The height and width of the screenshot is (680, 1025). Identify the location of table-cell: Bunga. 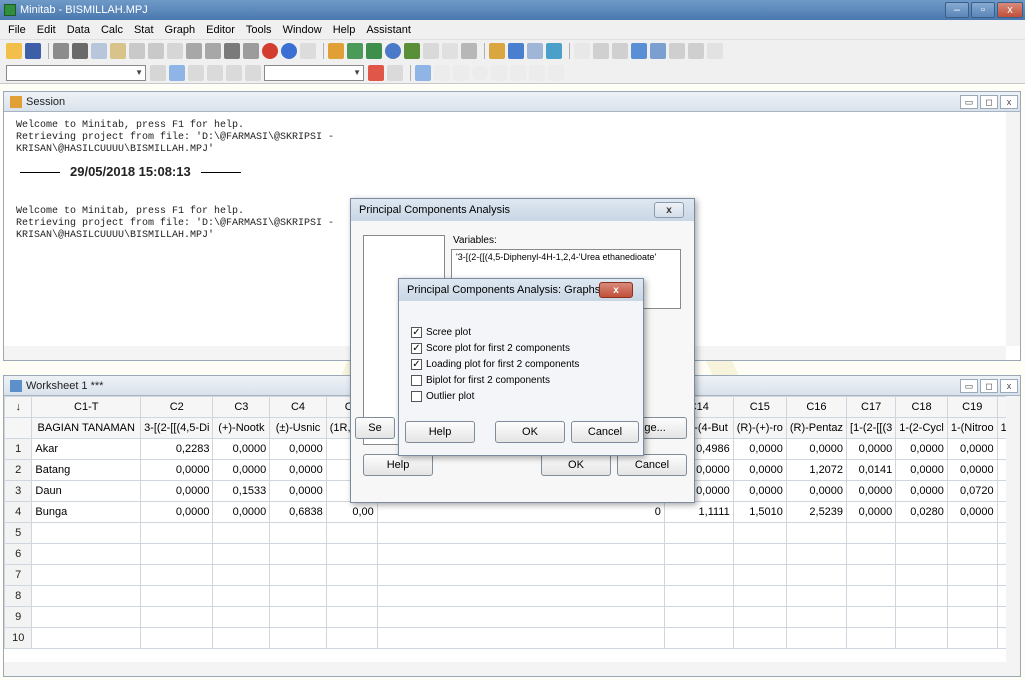
(86, 512).